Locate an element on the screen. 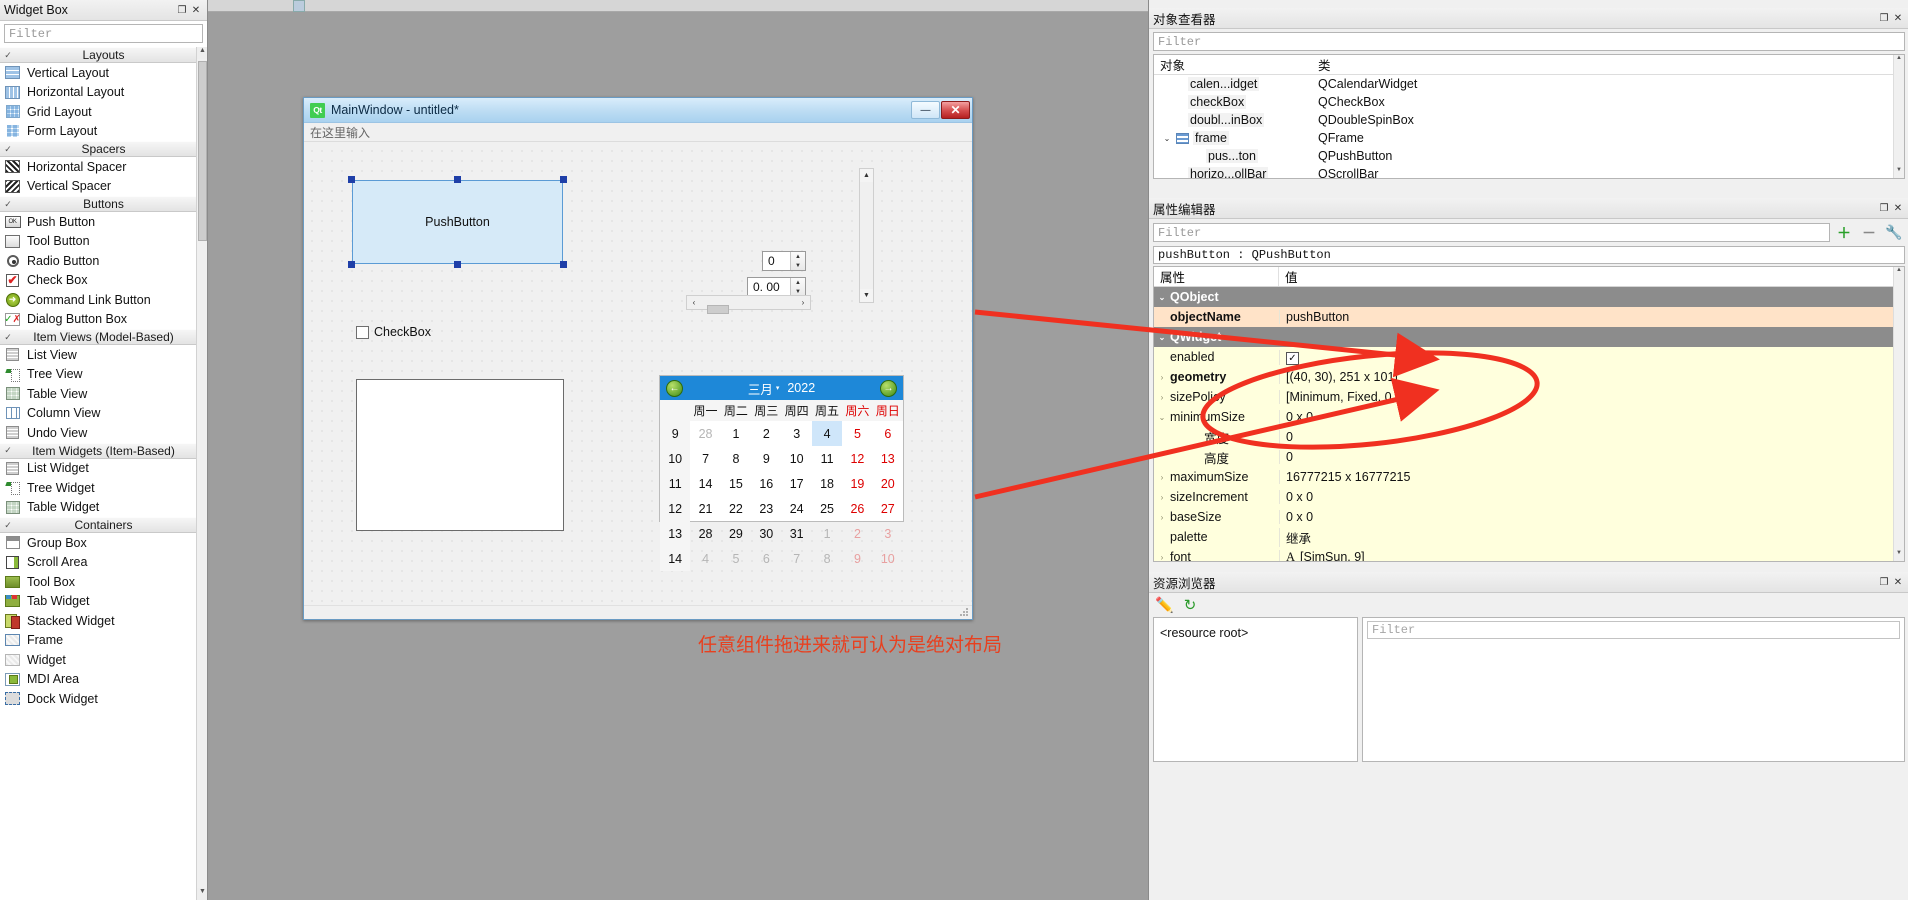 The height and width of the screenshot is (900, 1908). widget-item-list-view: List View is located at coordinates (103, 355).